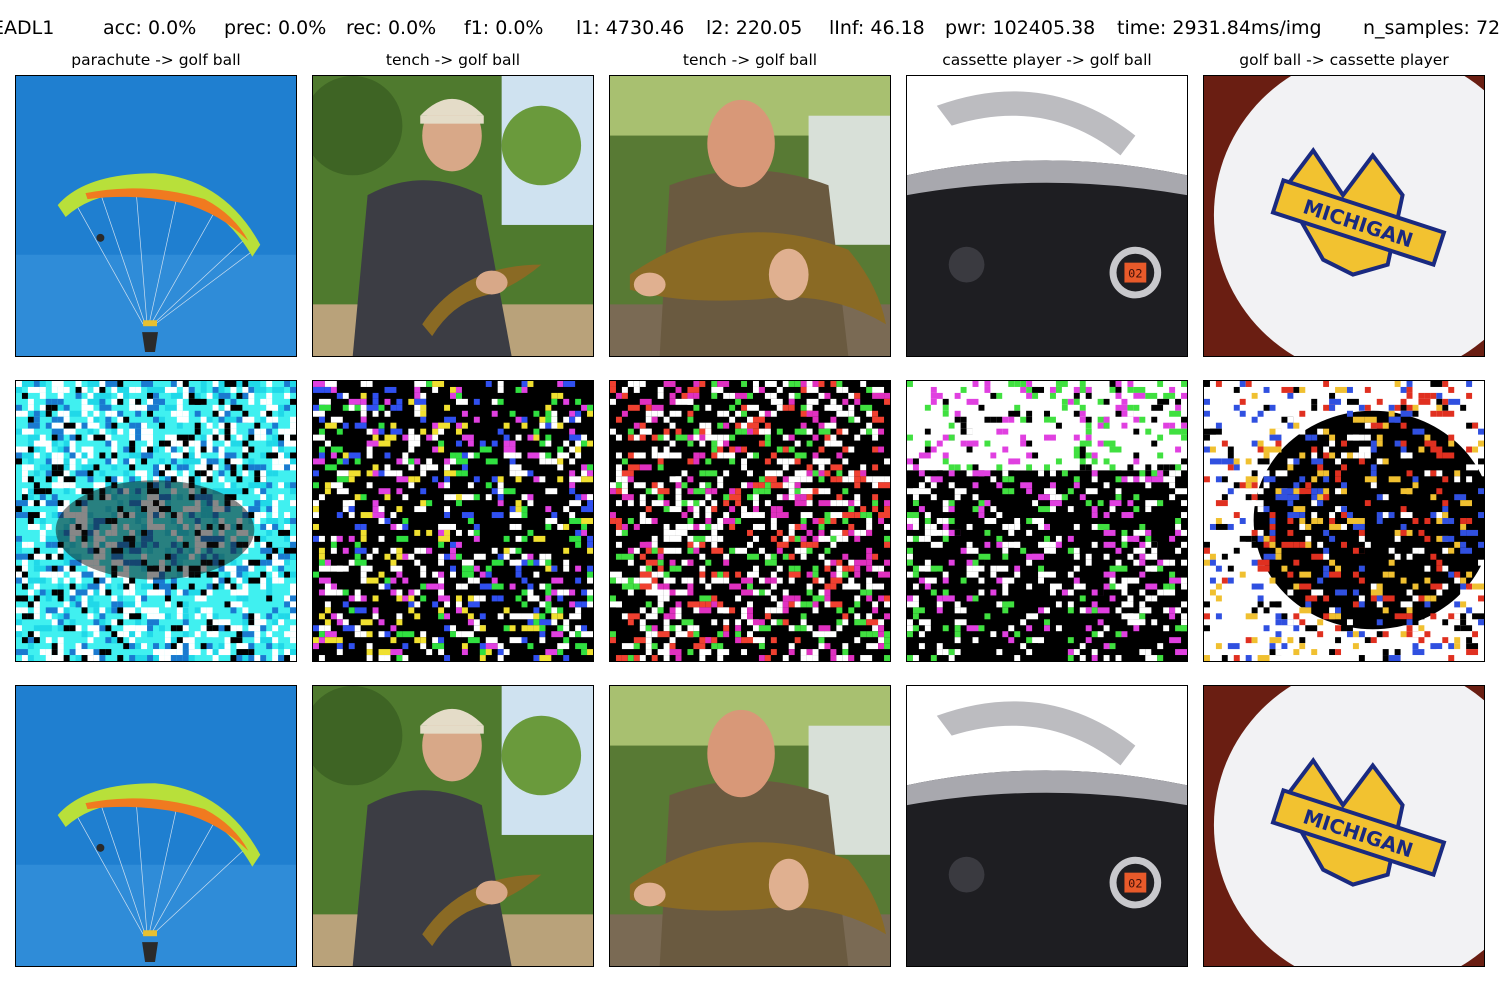 This screenshot has height=1000, width=1500. Describe the element at coordinates (1047, 60) in the screenshot. I see `column-title-4: cassette player -> golf ball` at that location.